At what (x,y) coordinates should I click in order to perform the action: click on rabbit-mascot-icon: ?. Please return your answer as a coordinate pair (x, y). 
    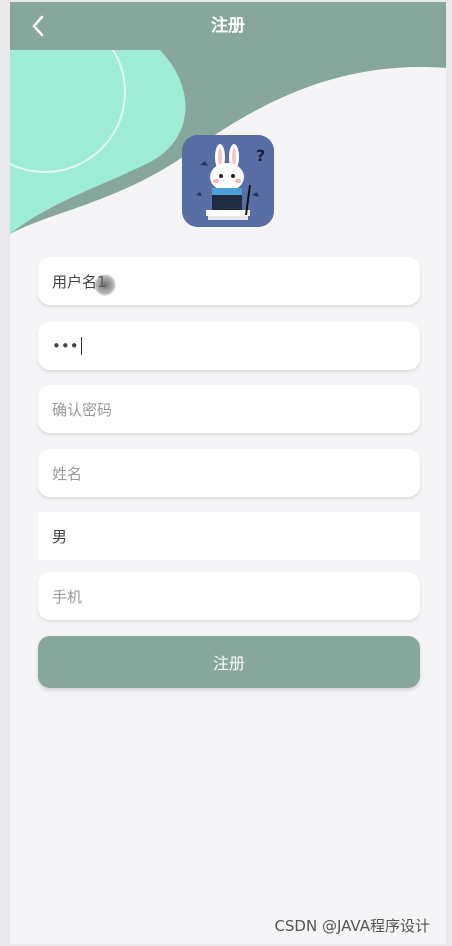
    Looking at the image, I should click on (228, 181).